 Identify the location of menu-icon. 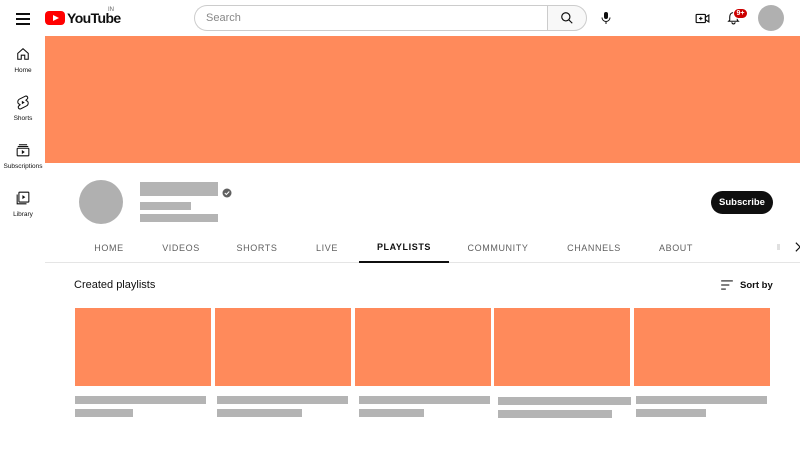
(23, 18).